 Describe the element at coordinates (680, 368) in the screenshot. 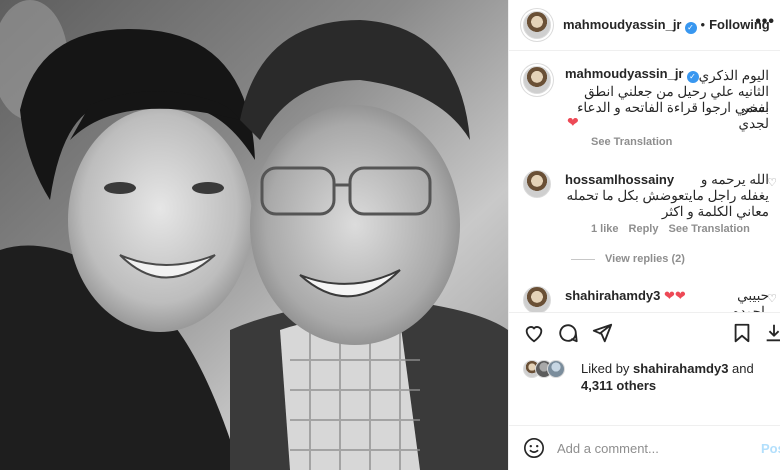

I see `liked-by-user: shahirahamdy3` at that location.